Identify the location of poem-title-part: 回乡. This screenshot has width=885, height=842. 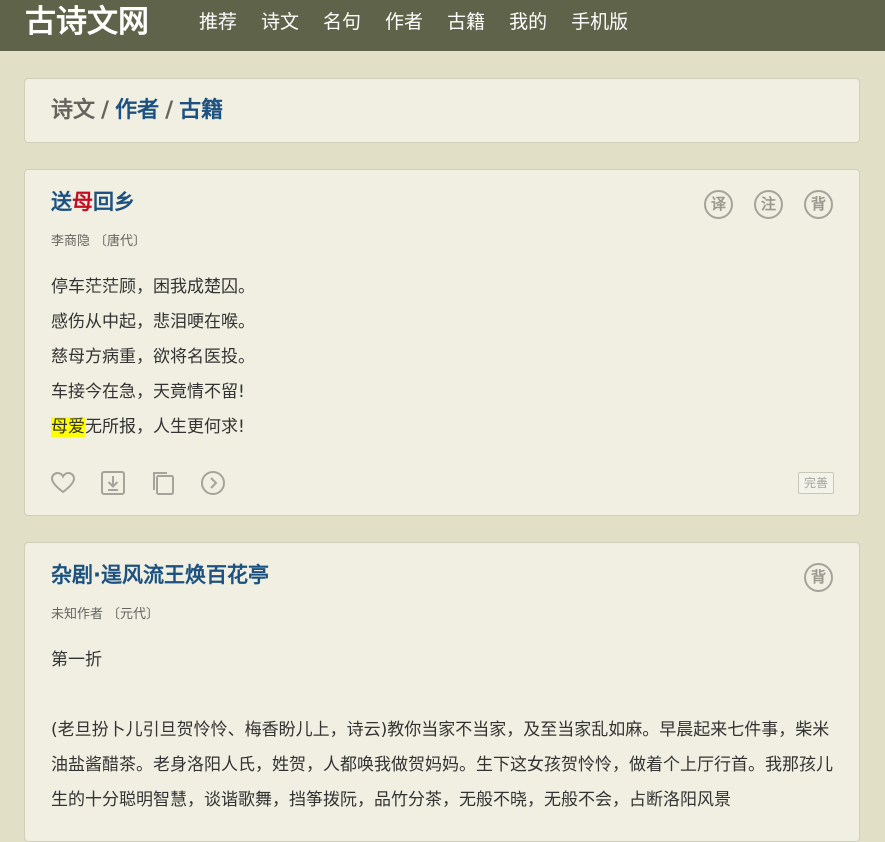
(114, 202).